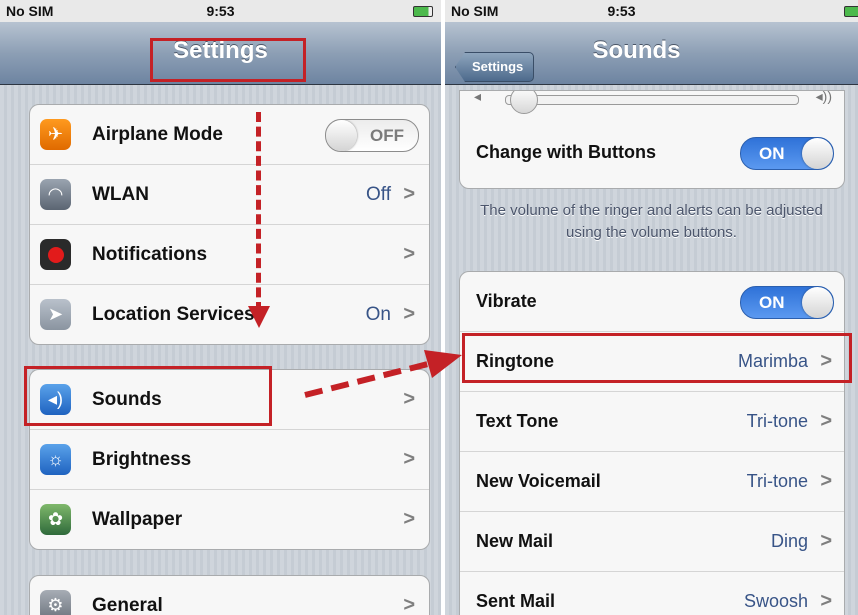 The height and width of the screenshot is (615, 858). Describe the element at coordinates (229, 195) in the screenshot. I see `settings-row-wlan: ◠ WLAN Off >` at that location.